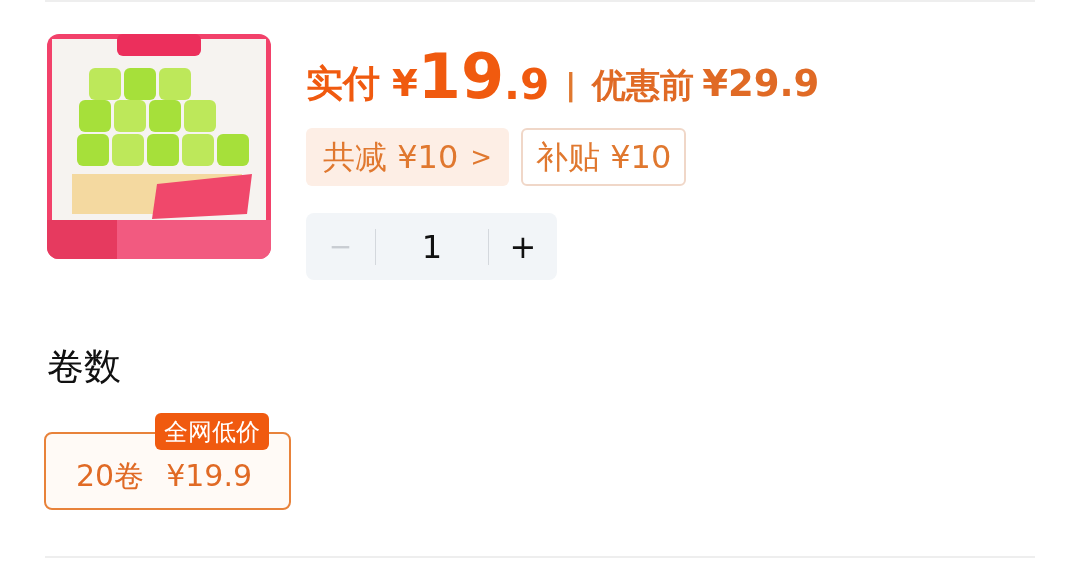 This screenshot has width=1080, height=563. Describe the element at coordinates (84, 366) in the screenshot. I see `spec-title: 卷数` at that location.